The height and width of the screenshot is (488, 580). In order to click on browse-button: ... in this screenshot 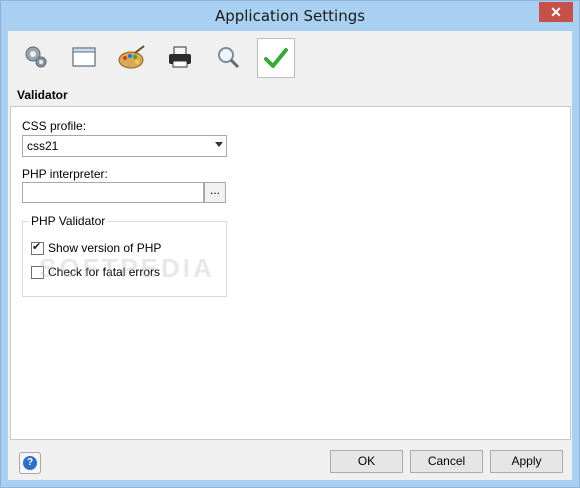, I will do `click(215, 192)`.